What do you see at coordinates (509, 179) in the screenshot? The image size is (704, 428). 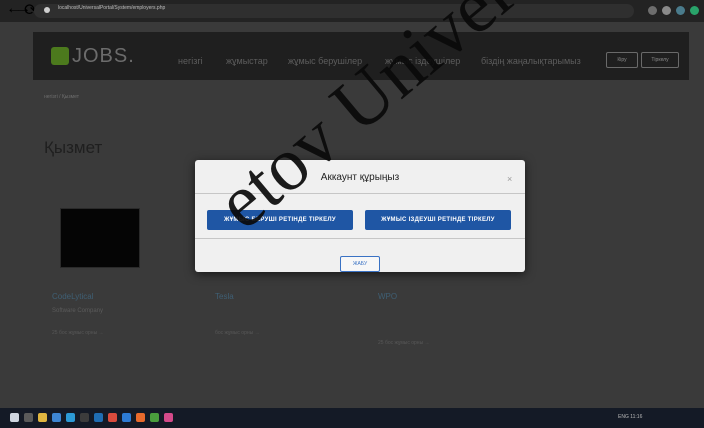 I see `close-icon: ×` at bounding box center [509, 179].